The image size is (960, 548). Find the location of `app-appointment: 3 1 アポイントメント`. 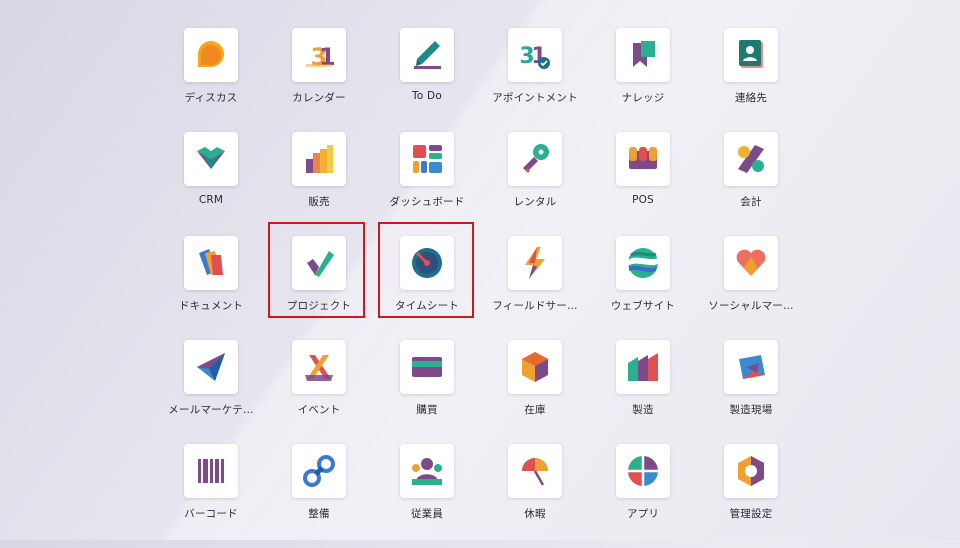

app-appointment: 3 1 アポイントメント is located at coordinates (535, 80).